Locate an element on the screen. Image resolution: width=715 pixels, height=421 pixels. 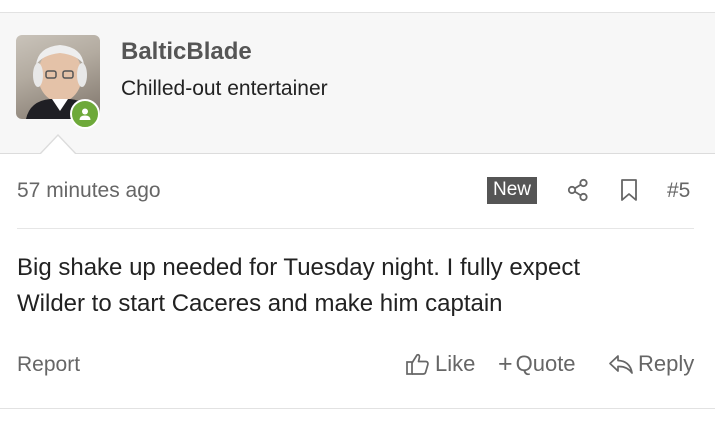
post-timestamp: 57 minutes ago is located at coordinates (89, 191).